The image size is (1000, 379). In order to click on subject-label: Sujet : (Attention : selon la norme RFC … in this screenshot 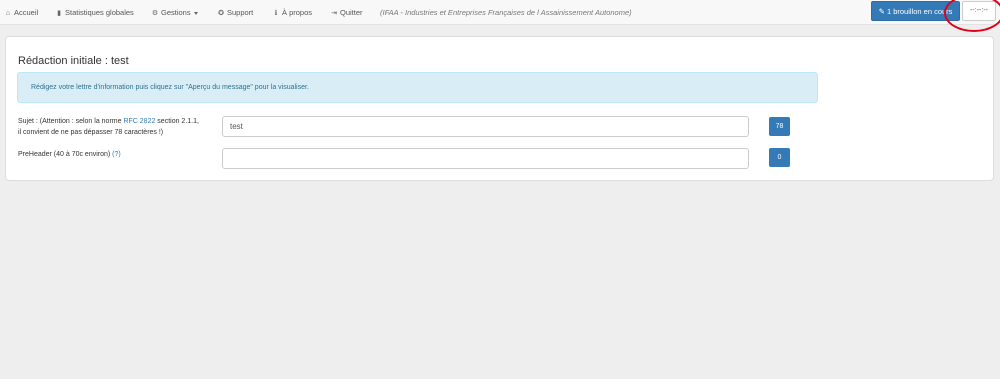, I will do `click(110, 127)`.